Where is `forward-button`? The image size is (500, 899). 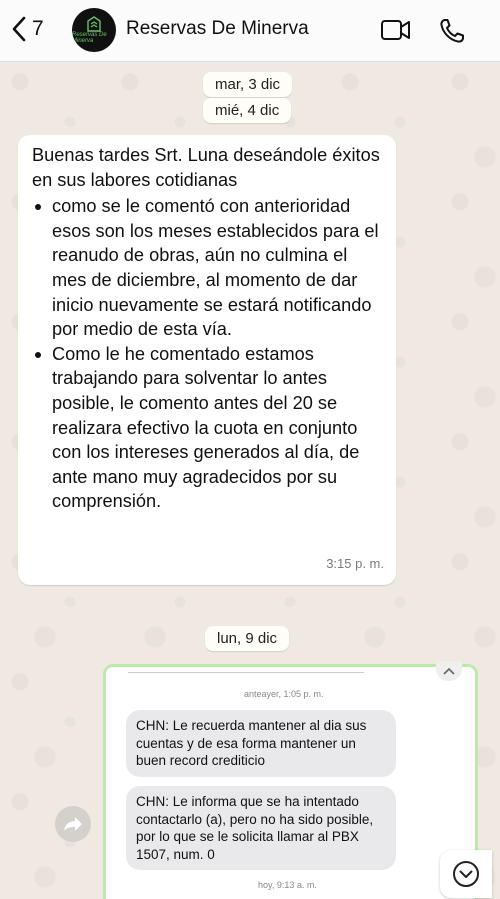 forward-button is located at coordinates (73, 824).